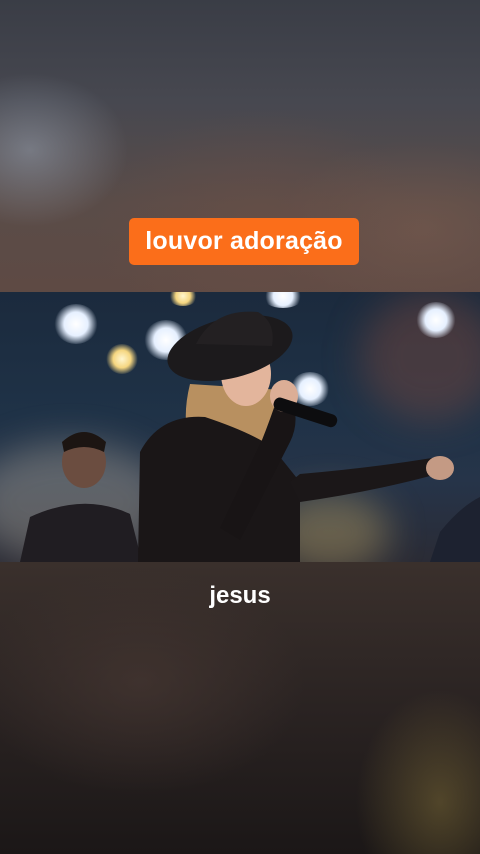  Describe the element at coordinates (455, 529) in the screenshot. I see `background-person` at that location.